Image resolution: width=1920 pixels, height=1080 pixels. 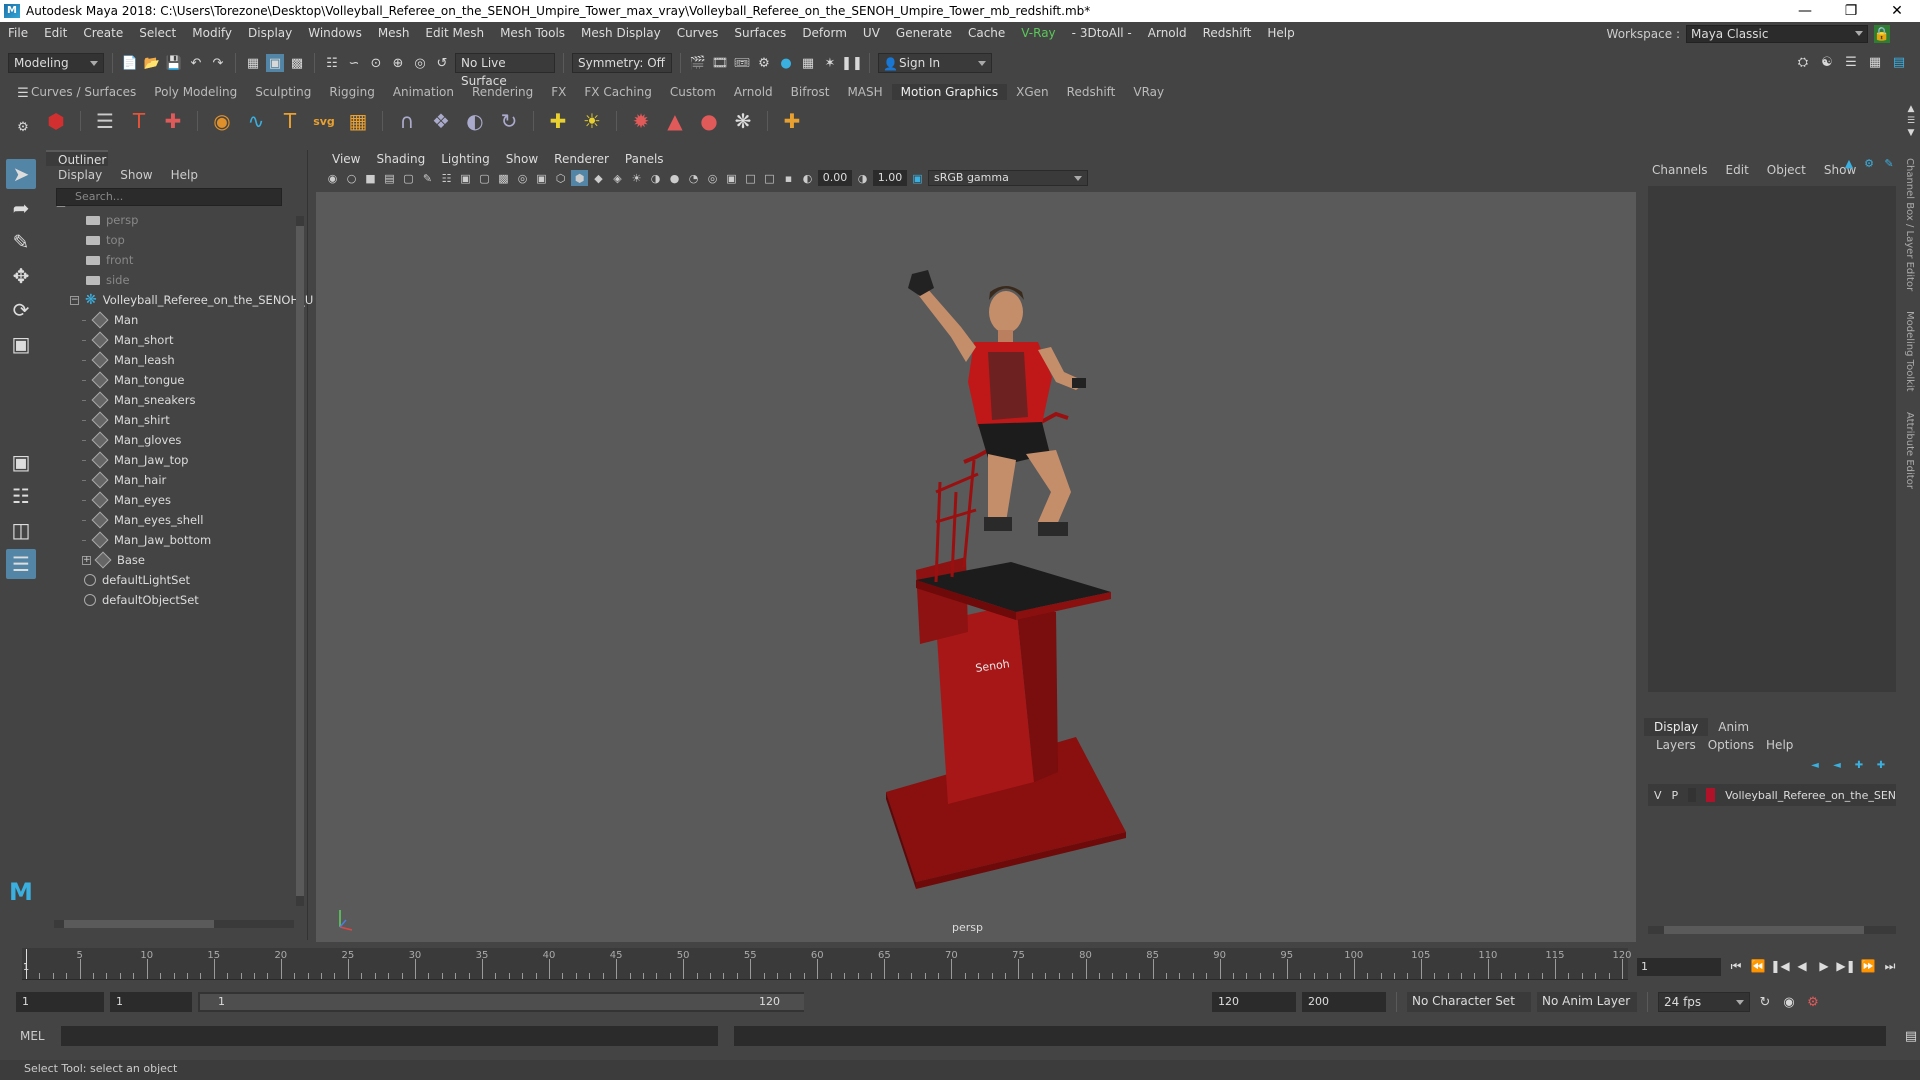 I want to click on single-view-icon: ▣, so click(x=21, y=462).